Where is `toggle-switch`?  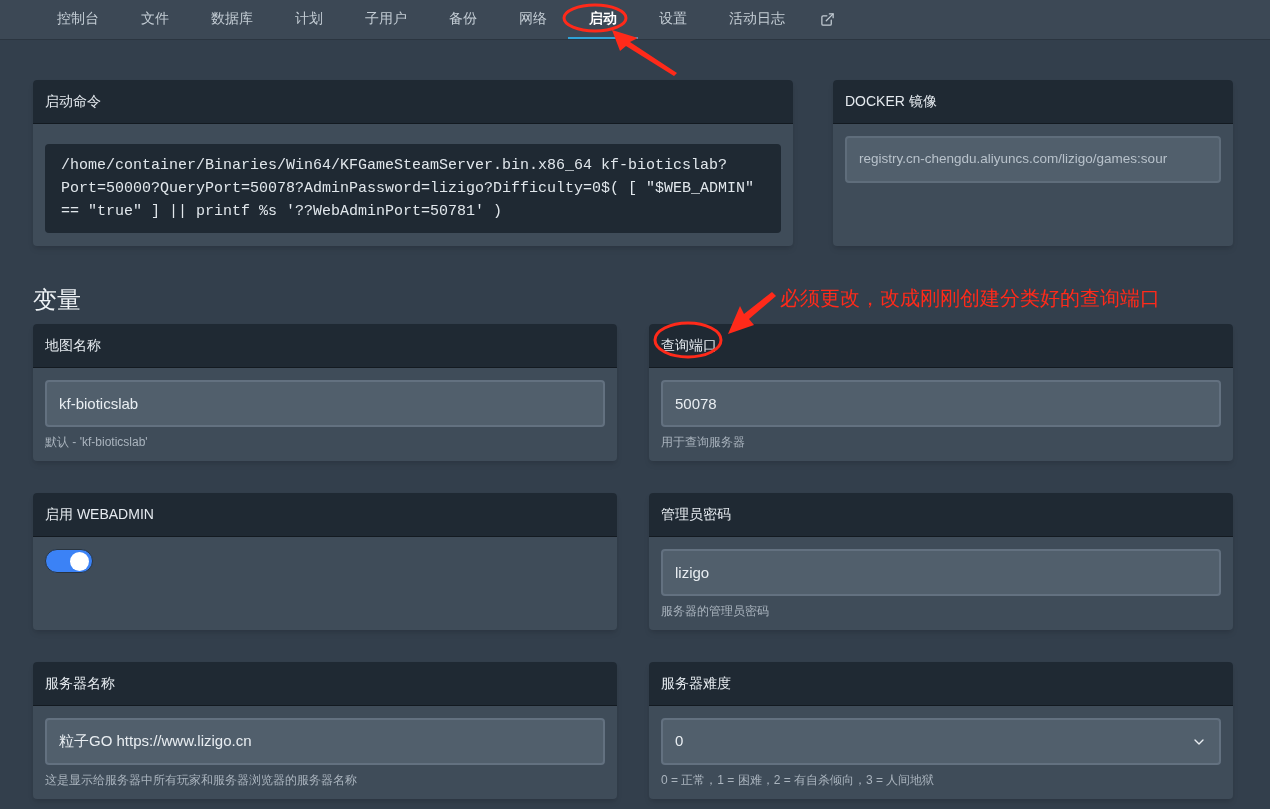
toggle-switch is located at coordinates (69, 561).